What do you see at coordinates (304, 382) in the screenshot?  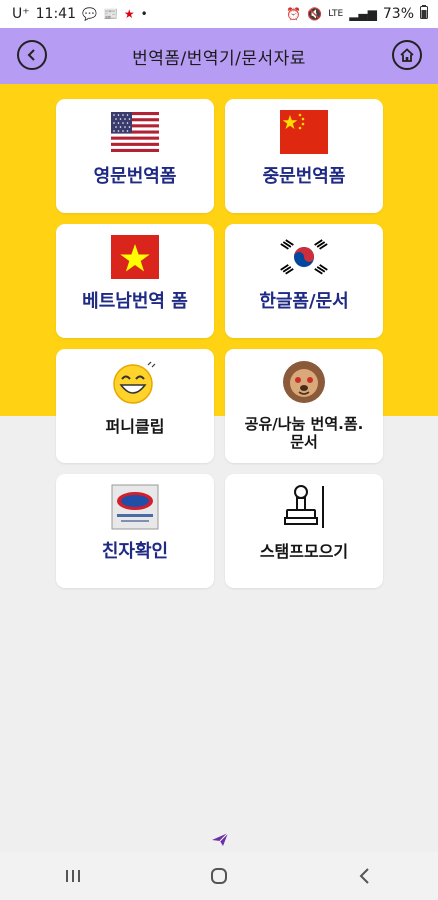 I see `lion-face-icon` at bounding box center [304, 382].